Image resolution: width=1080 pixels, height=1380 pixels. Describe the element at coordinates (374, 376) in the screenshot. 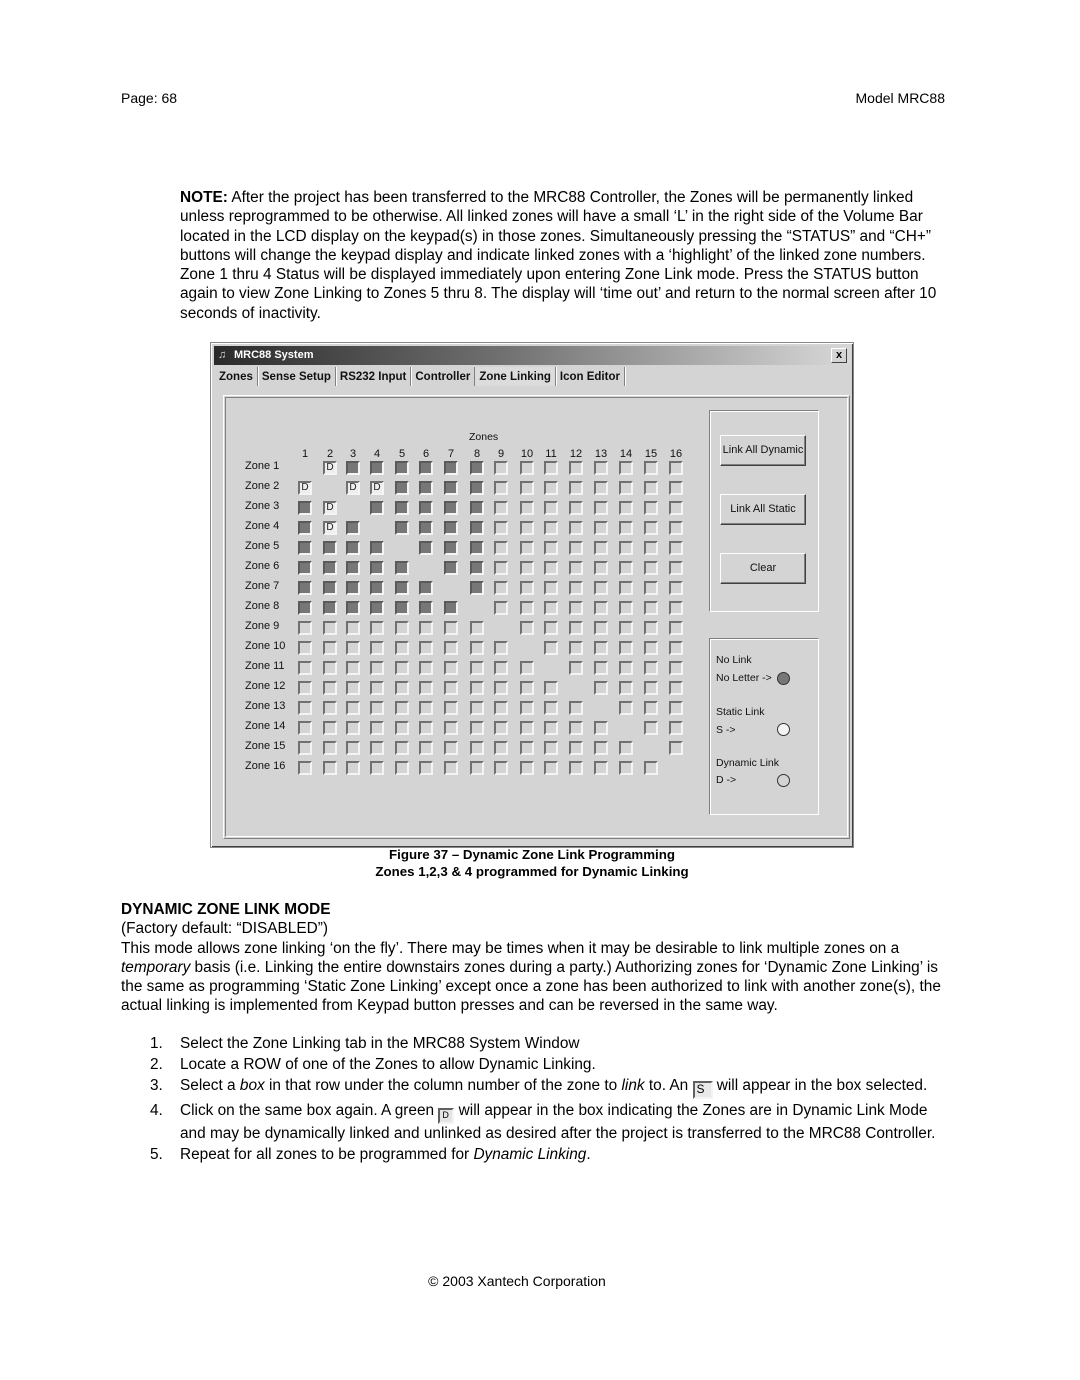

I see `tab-rs232-input: RS232 Input` at that location.